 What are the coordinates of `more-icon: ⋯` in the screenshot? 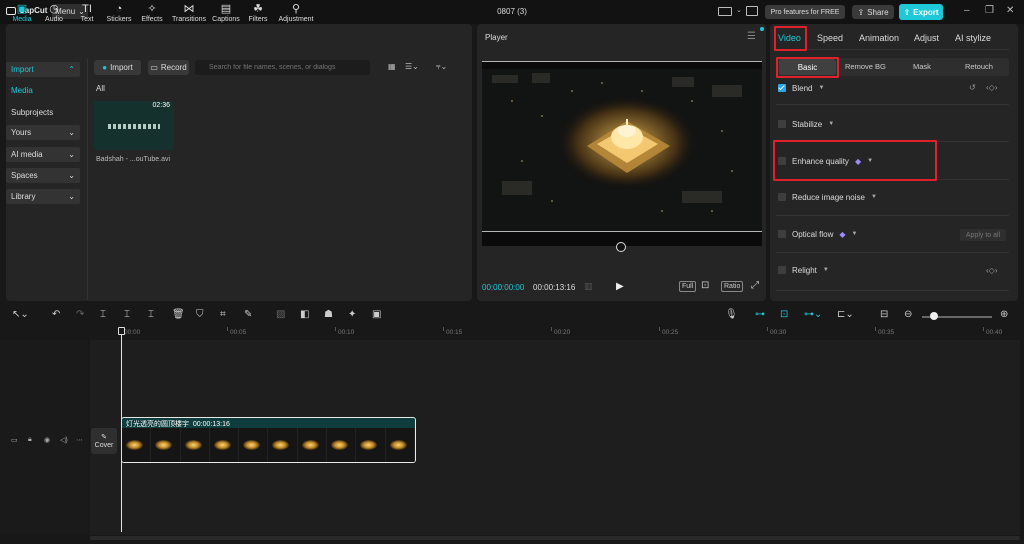 It's located at (79, 440).